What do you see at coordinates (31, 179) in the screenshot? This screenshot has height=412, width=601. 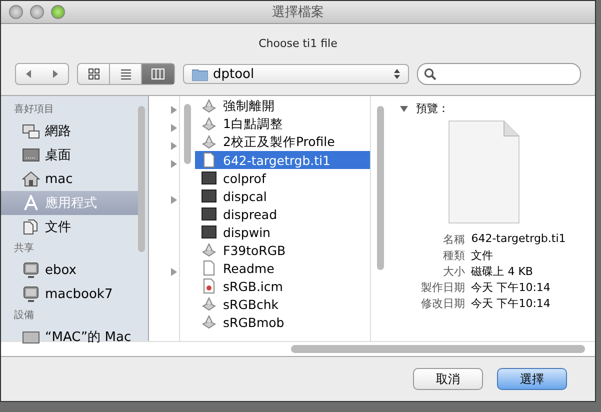 I see `house-icon` at bounding box center [31, 179].